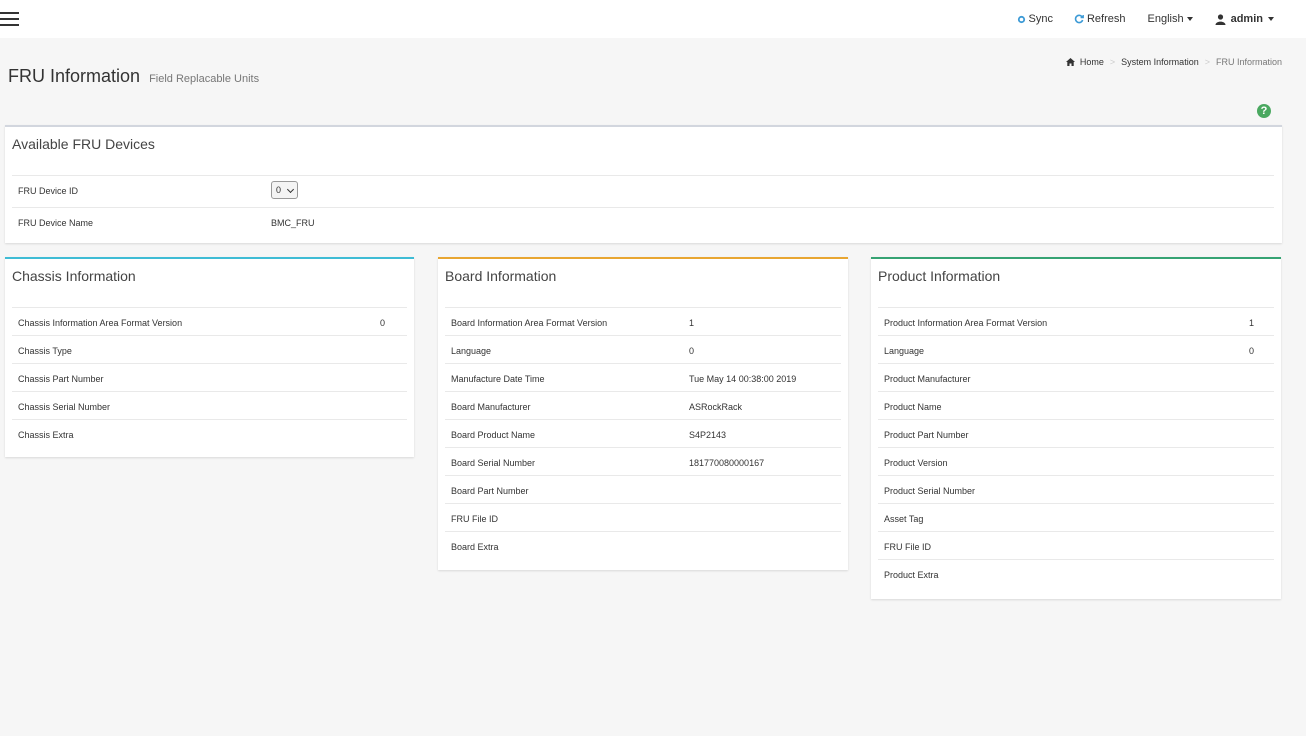  I want to click on refresh-label: Refresh, so click(1106, 19).